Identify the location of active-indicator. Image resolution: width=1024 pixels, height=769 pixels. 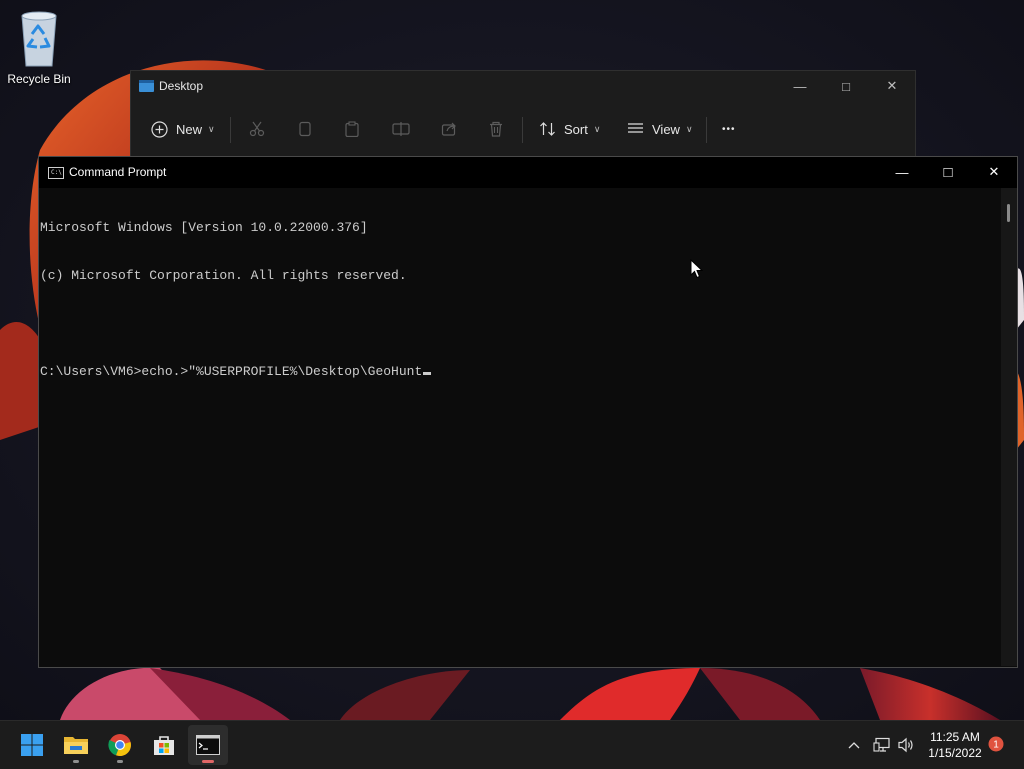
(208, 761).